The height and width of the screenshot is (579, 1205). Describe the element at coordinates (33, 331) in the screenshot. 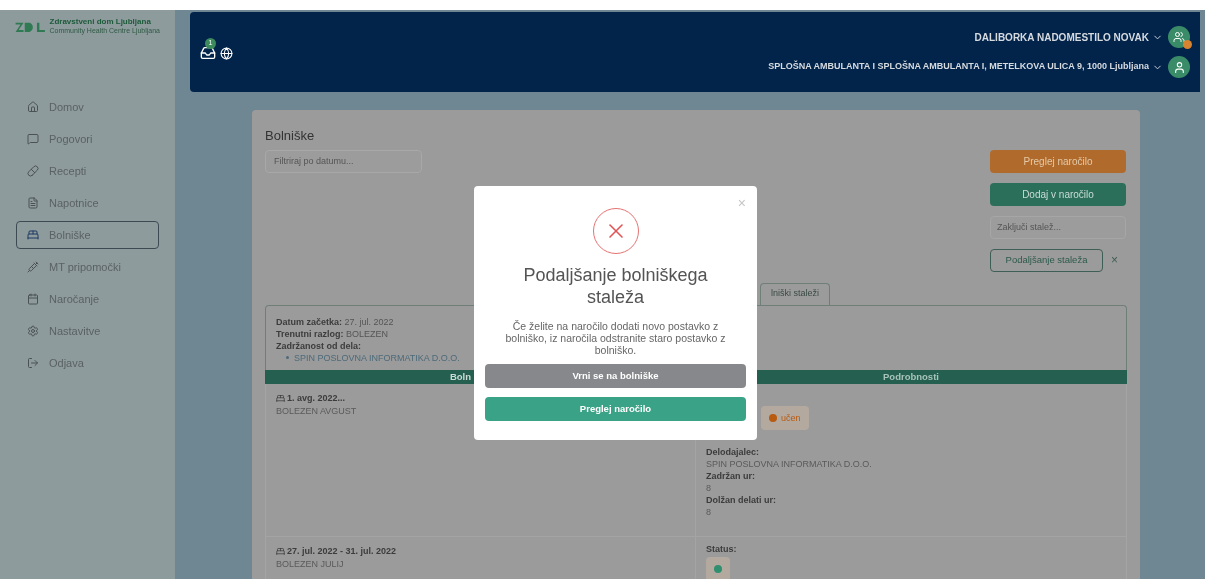

I see `settings-icon` at that location.